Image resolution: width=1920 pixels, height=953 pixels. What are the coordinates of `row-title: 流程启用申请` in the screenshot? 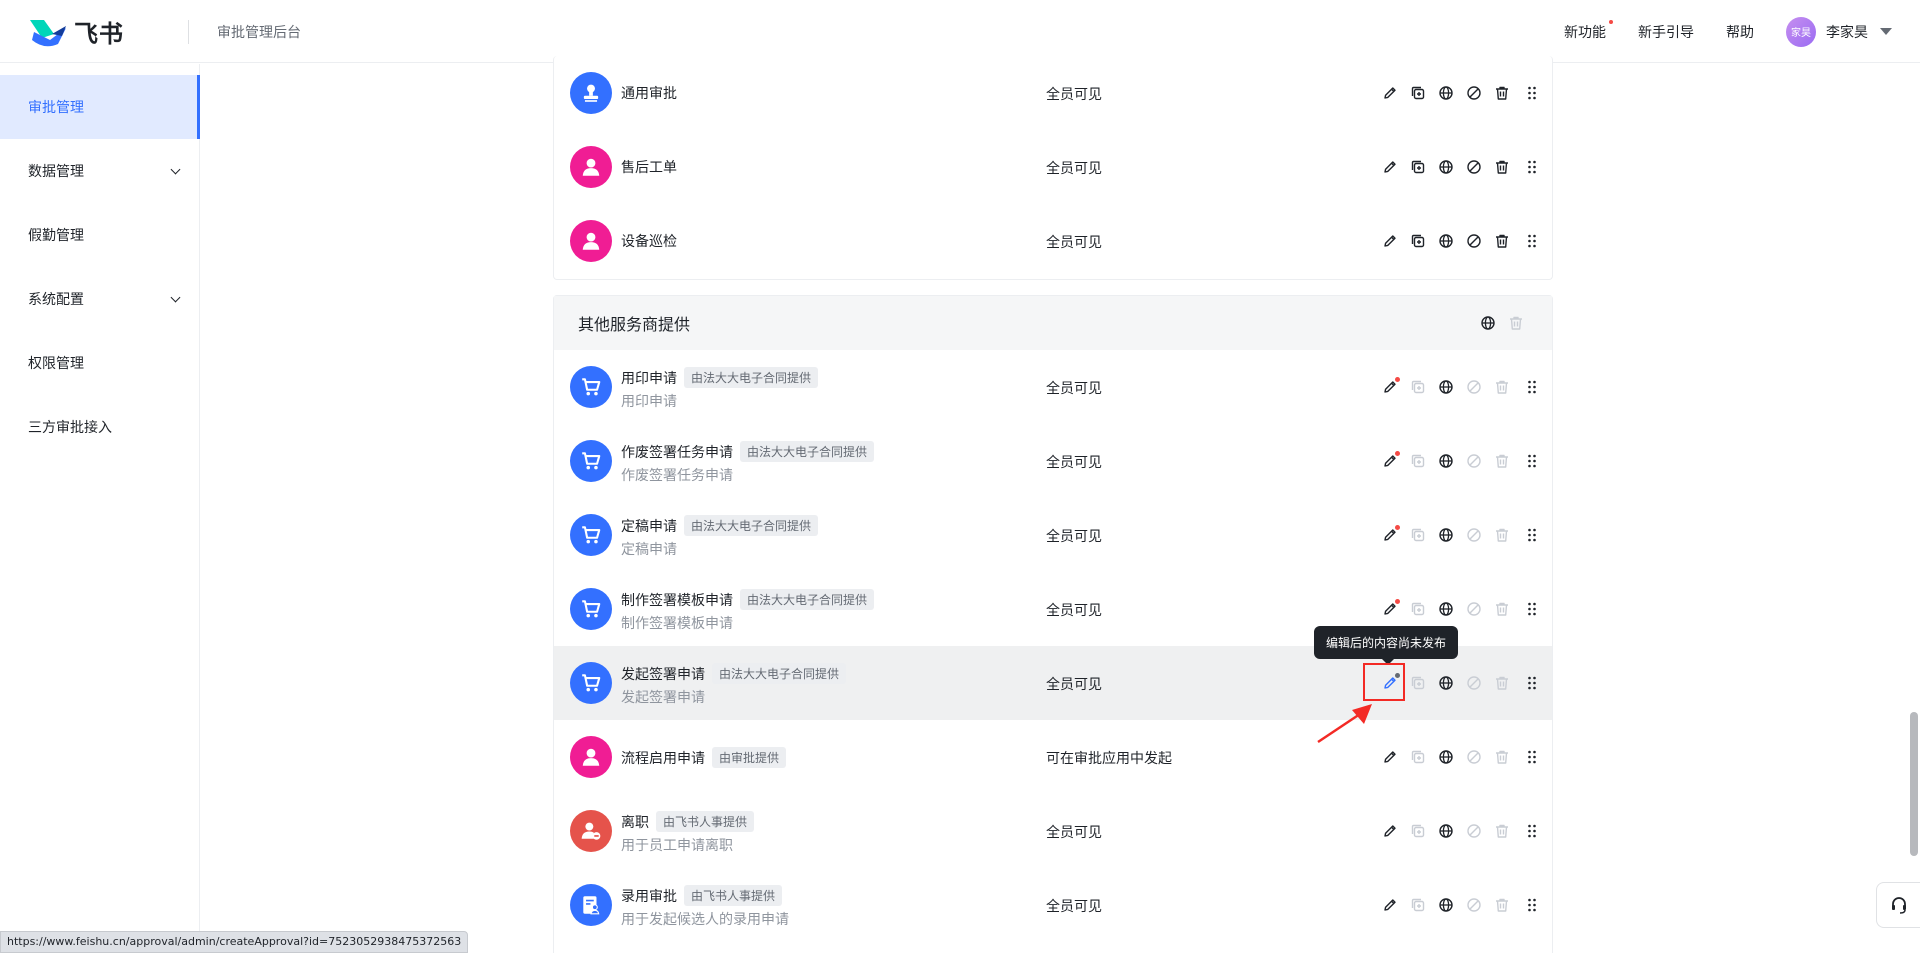 It's located at (663, 758).